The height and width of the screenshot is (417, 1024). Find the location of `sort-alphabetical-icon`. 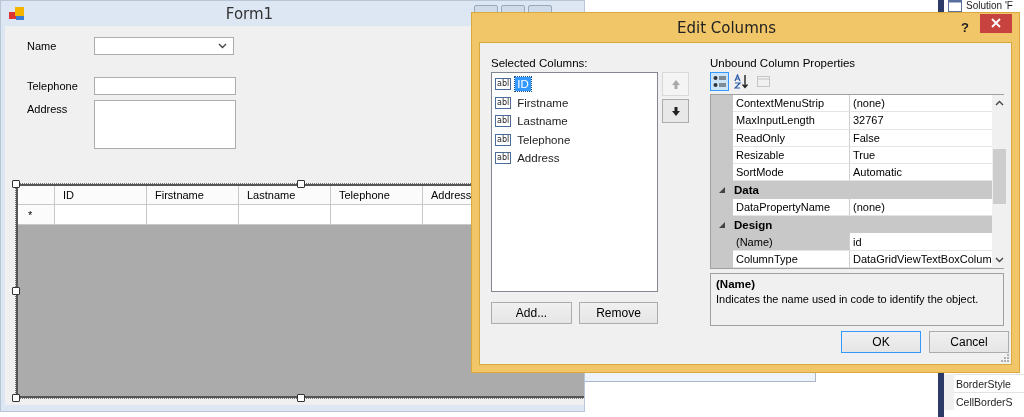

sort-alphabetical-icon is located at coordinates (741, 81).